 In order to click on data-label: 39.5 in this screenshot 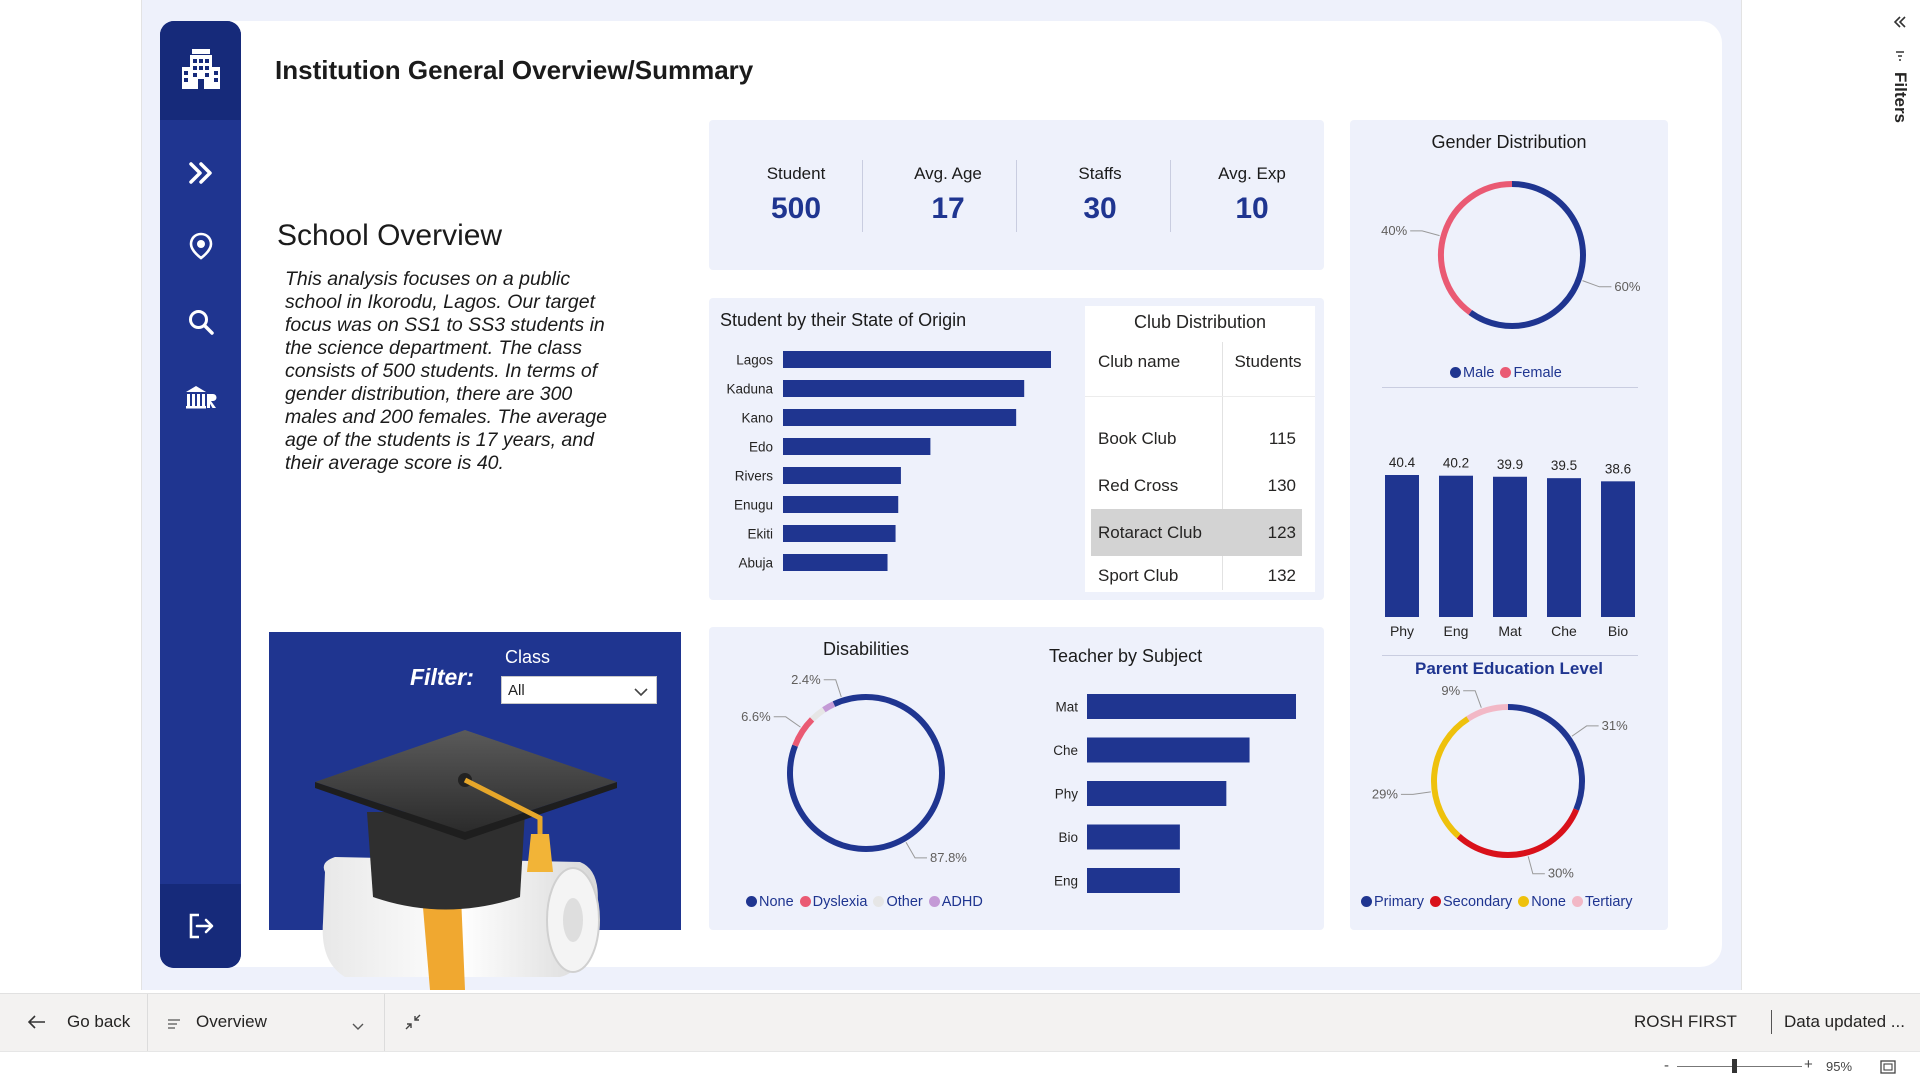, I will do `click(1564, 465)`.